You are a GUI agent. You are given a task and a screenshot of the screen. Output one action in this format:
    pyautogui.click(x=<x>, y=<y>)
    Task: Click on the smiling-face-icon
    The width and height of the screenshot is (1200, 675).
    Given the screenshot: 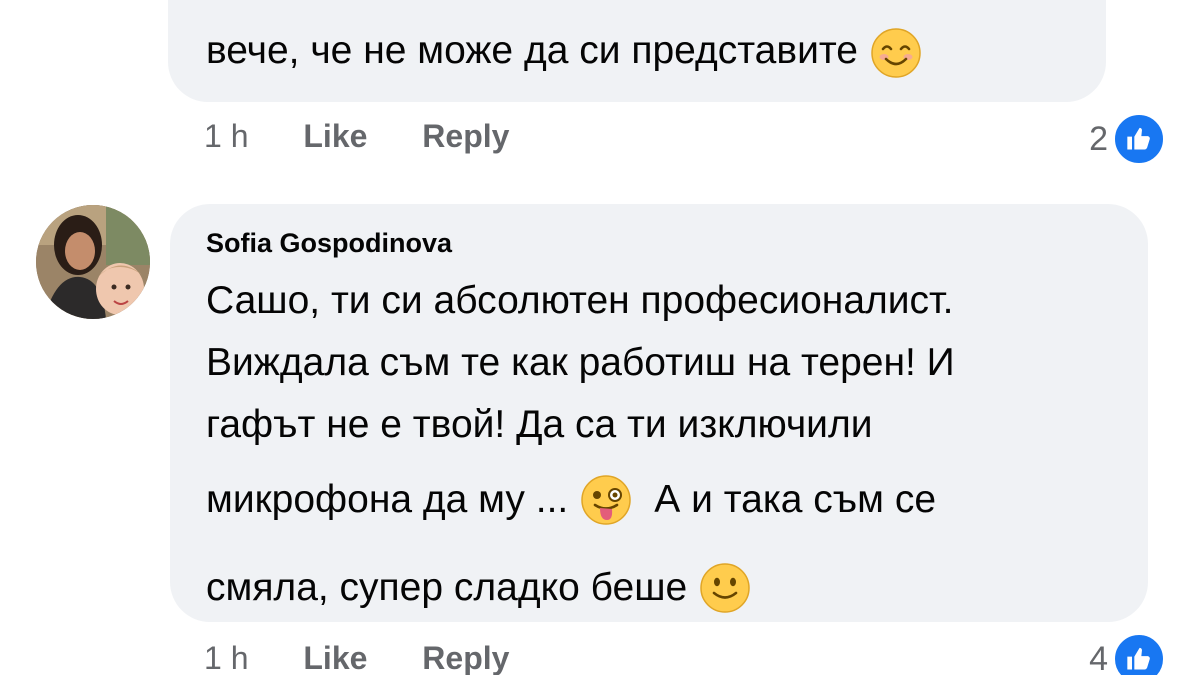 What is the action you would take?
    pyautogui.click(x=896, y=52)
    